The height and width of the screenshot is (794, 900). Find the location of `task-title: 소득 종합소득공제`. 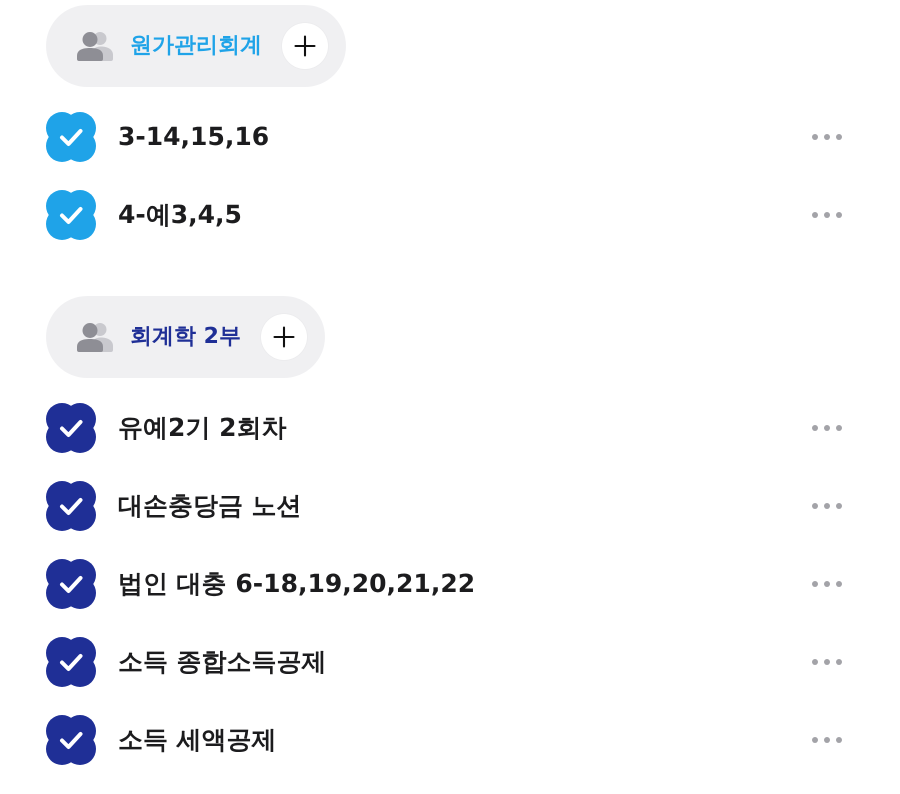

task-title: 소득 종합소득공제 is located at coordinates (223, 662).